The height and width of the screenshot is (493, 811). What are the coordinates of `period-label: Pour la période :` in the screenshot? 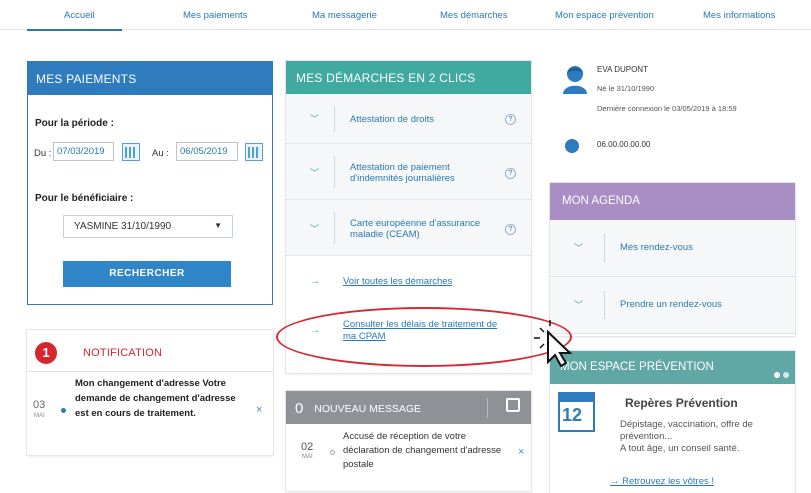 It's located at (74, 123).